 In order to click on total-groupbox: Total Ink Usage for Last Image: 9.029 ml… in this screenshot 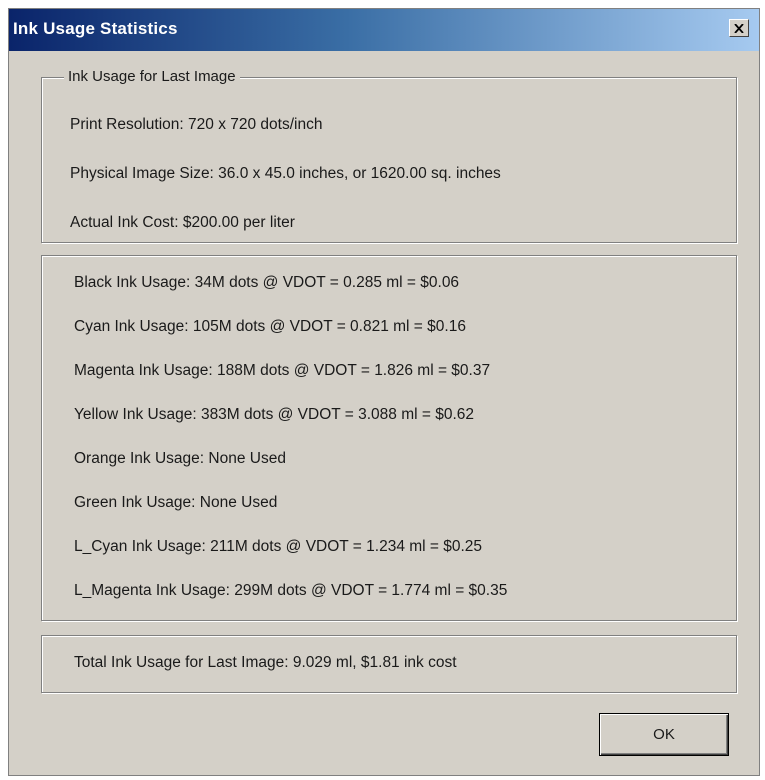, I will do `click(389, 664)`.